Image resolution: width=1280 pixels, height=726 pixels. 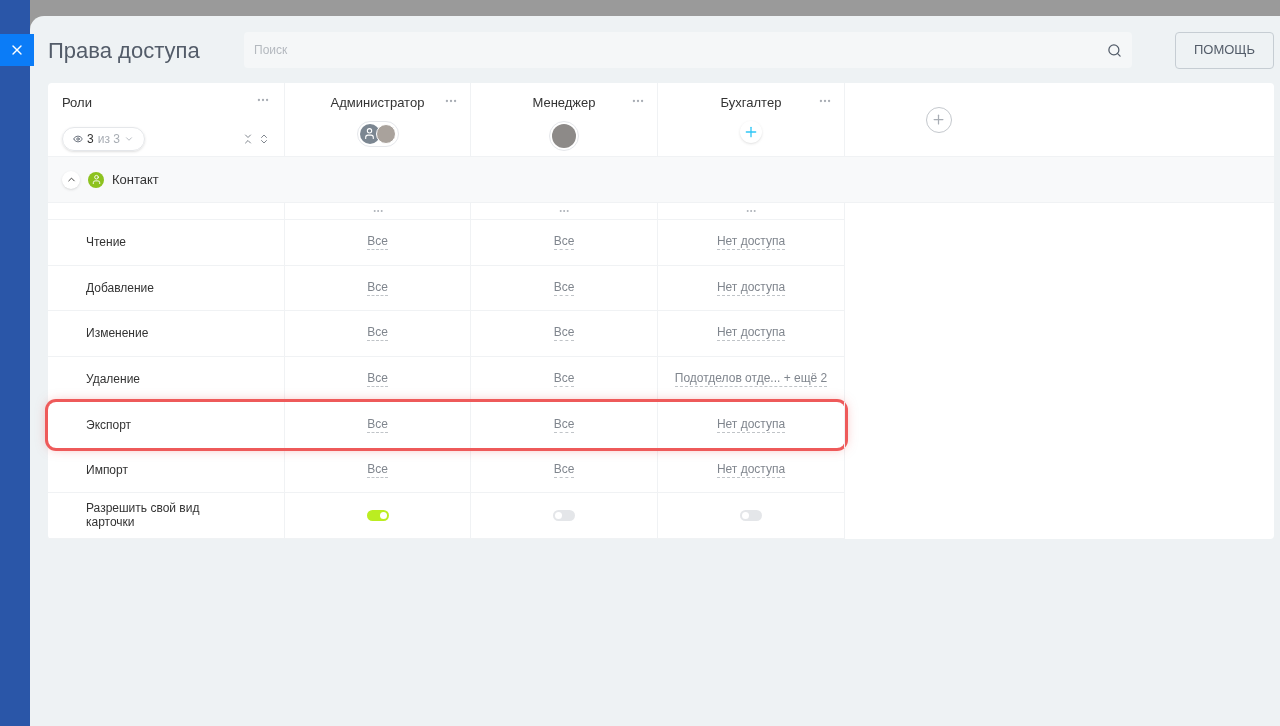 What do you see at coordinates (564, 135) in the screenshot?
I see `avatar` at bounding box center [564, 135].